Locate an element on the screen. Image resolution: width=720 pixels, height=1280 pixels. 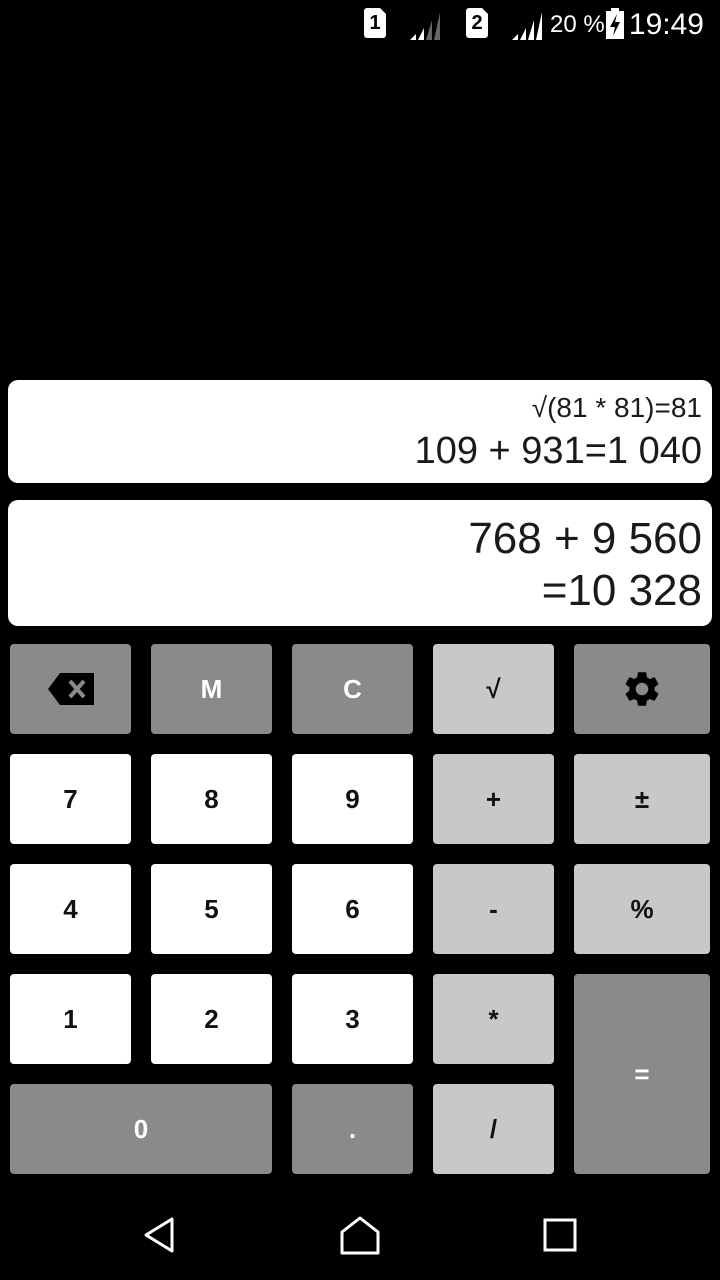
navigation-bar is located at coordinates (360, 1235).